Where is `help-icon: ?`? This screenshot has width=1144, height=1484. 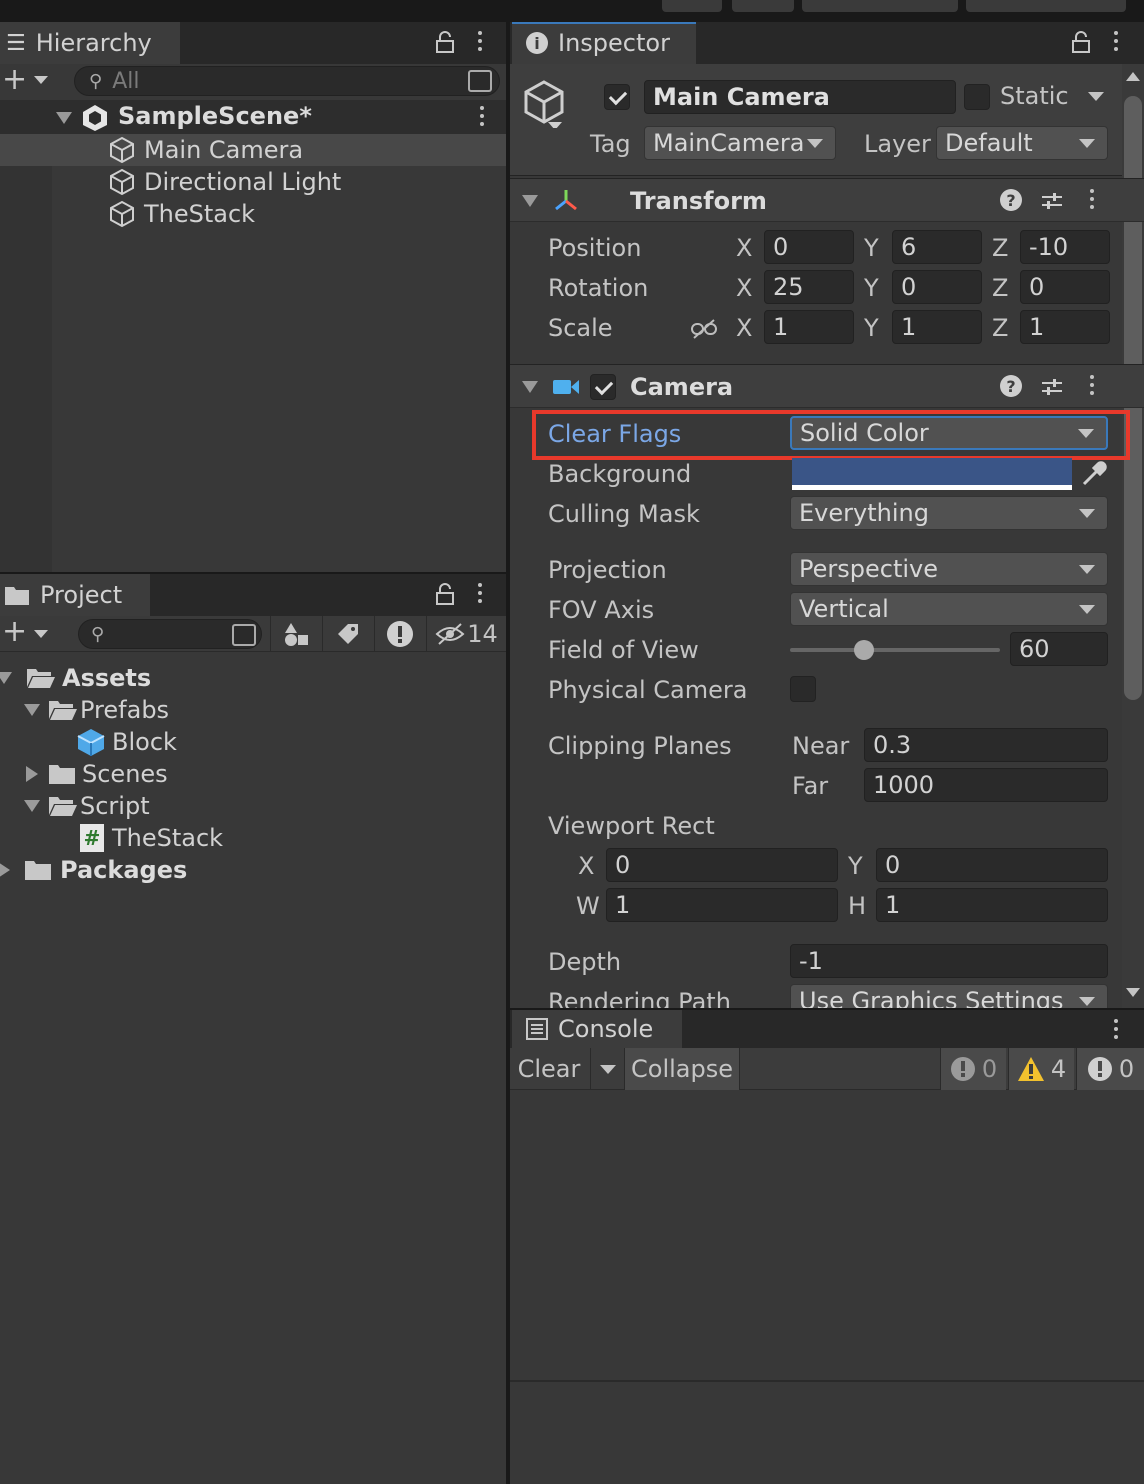
help-icon: ? is located at coordinates (1011, 386).